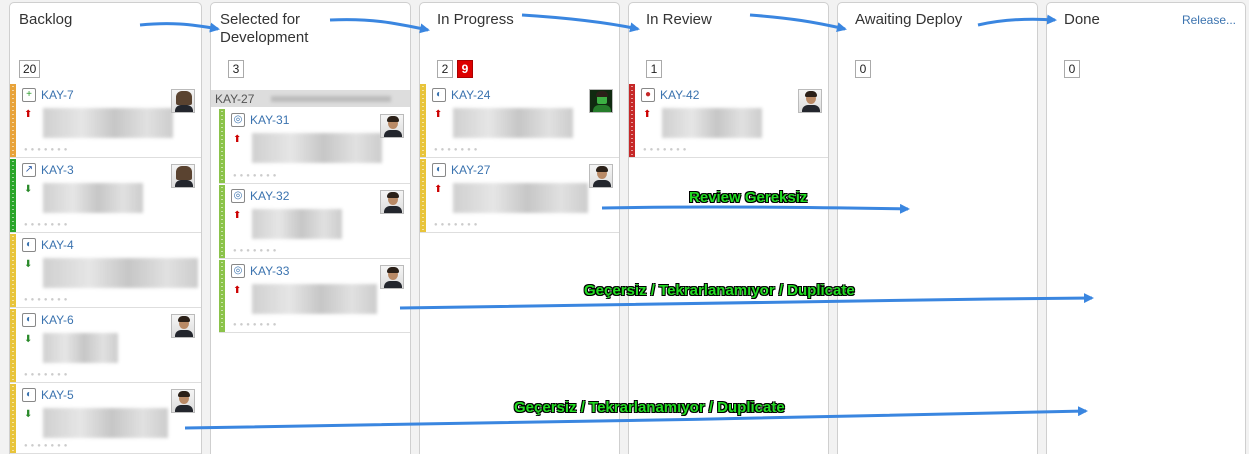  Describe the element at coordinates (57, 320) in the screenshot. I see `issue-key-link: KAY-6` at that location.